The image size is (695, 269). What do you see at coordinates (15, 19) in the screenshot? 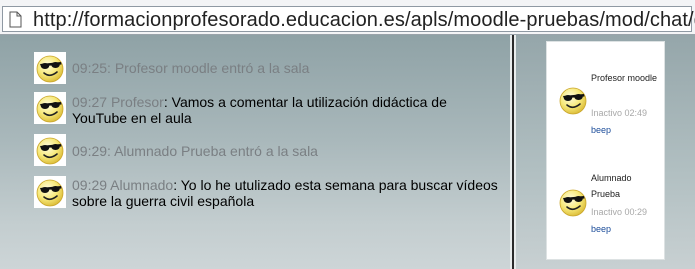
I see `page-icon` at bounding box center [15, 19].